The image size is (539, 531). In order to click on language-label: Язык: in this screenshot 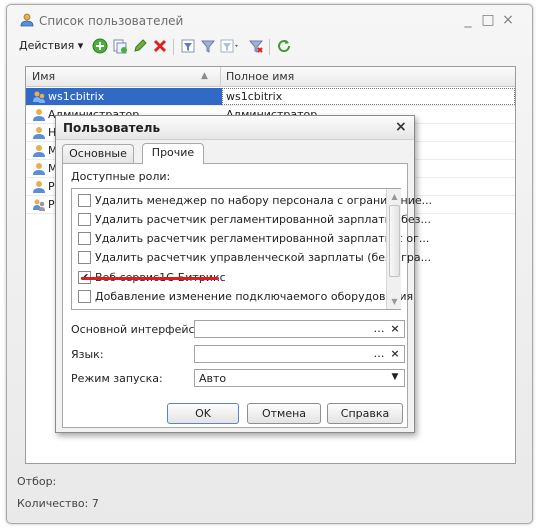, I will do `click(87, 354)`.